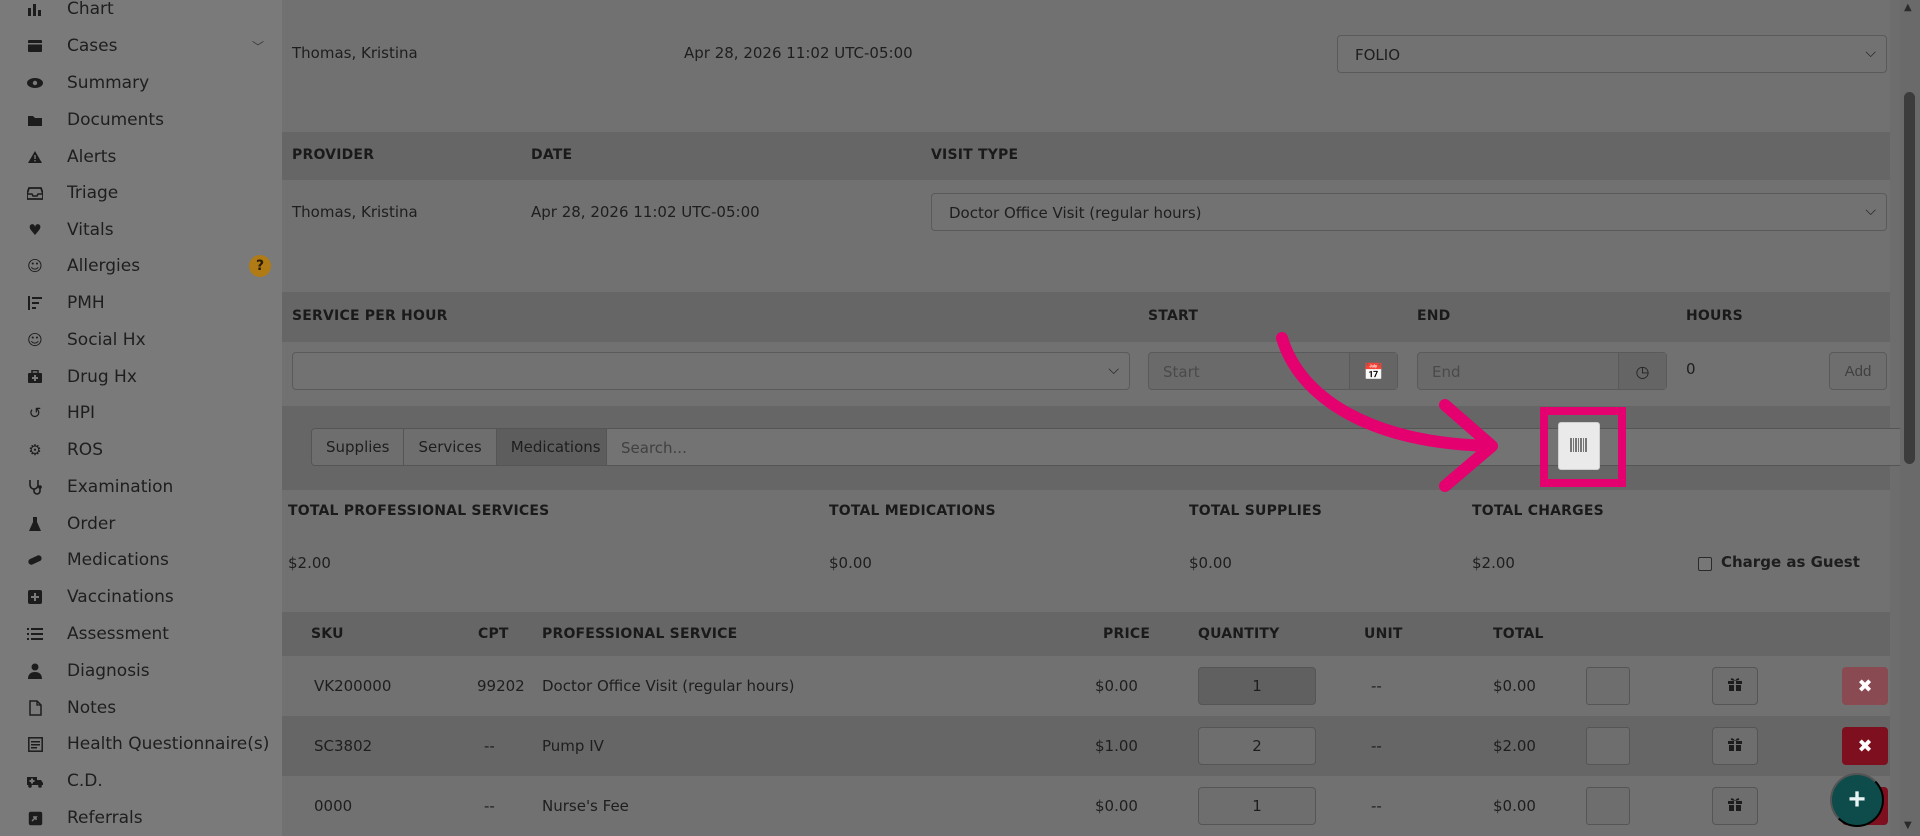  Describe the element at coordinates (1705, 564) in the screenshot. I see `charge-as-guest-checkbox` at that location.